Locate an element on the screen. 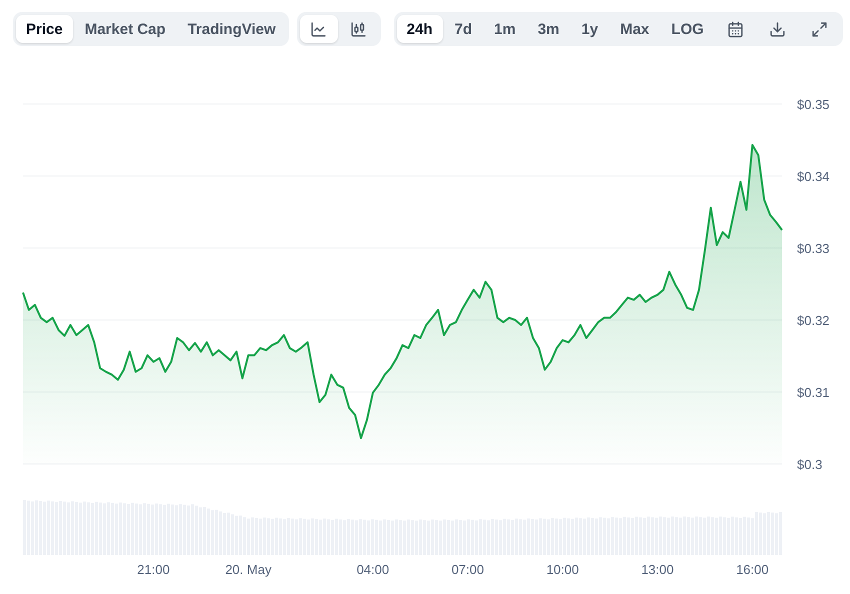 The height and width of the screenshot is (594, 850). range-tab: 7d is located at coordinates (463, 29).